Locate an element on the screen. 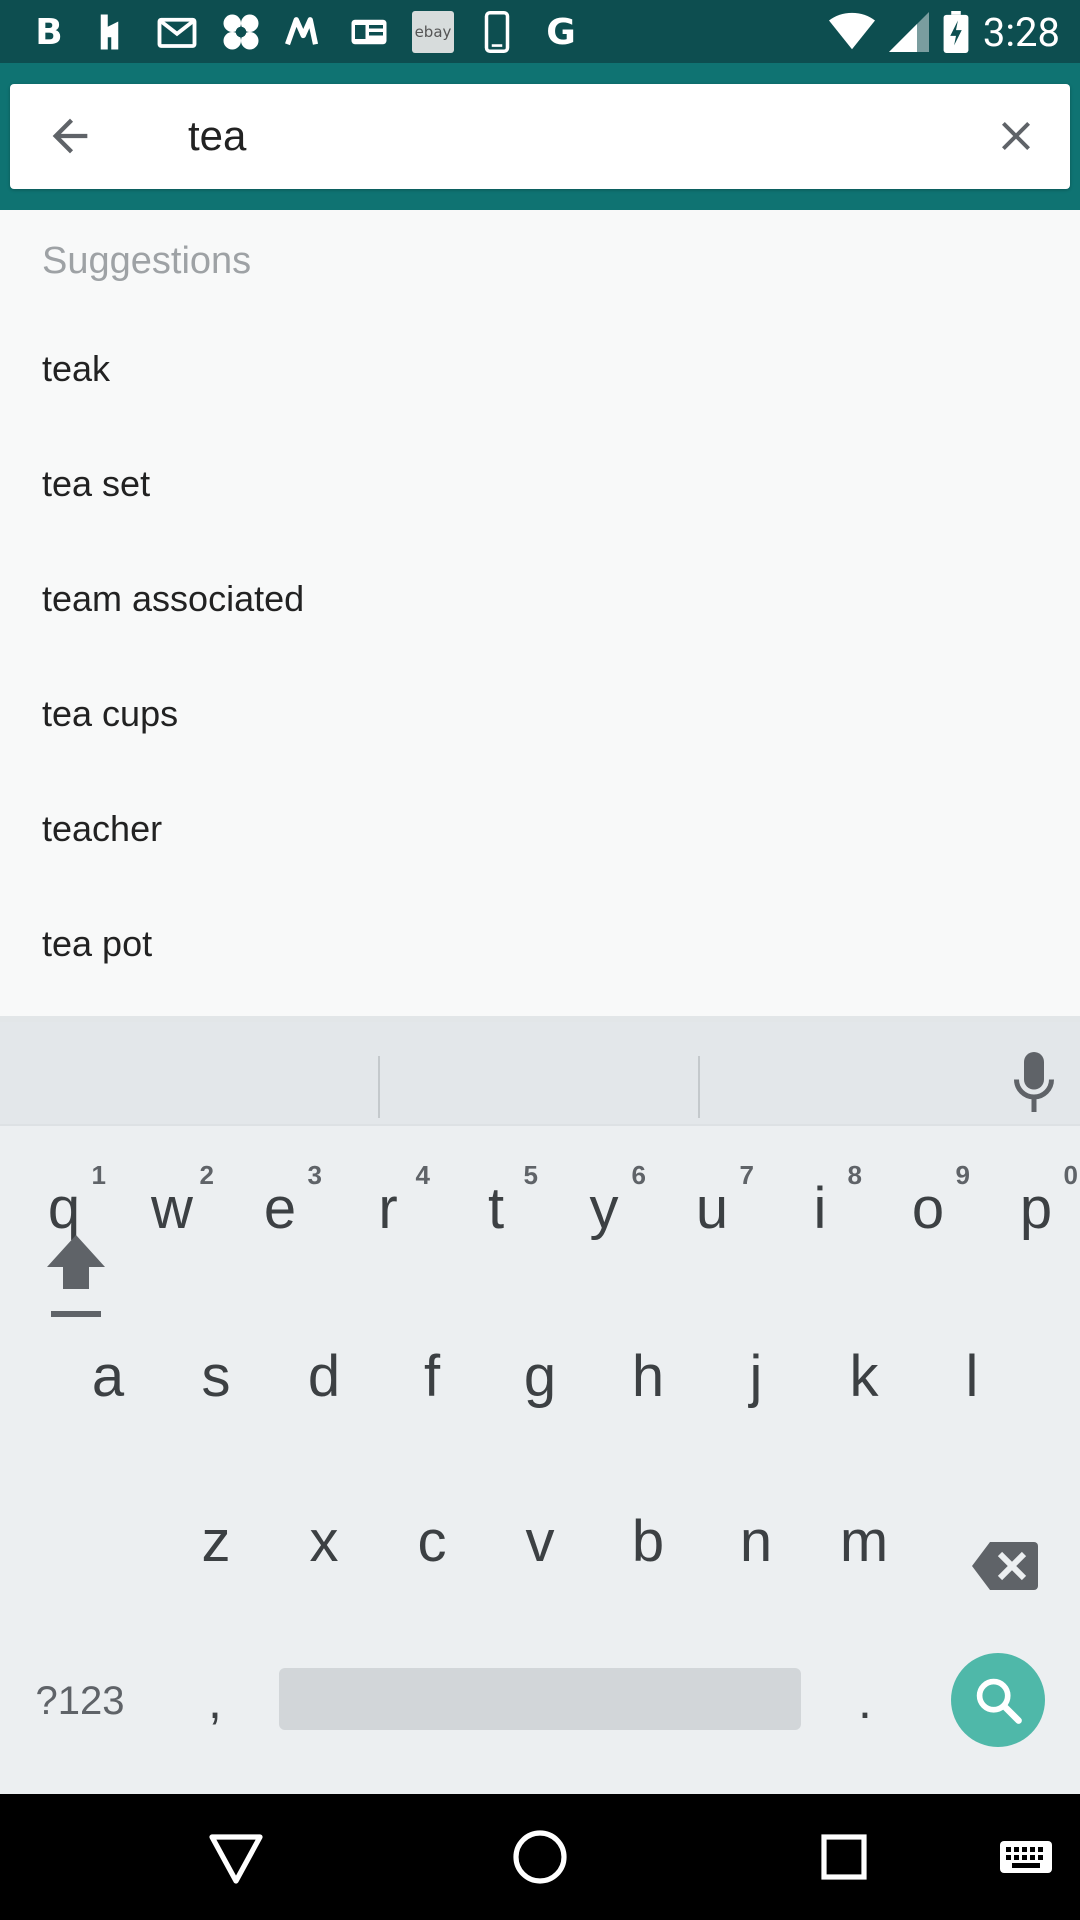 Image resolution: width=1080 pixels, height=1920 pixels. key-t: 5t is located at coordinates (496, 1198).